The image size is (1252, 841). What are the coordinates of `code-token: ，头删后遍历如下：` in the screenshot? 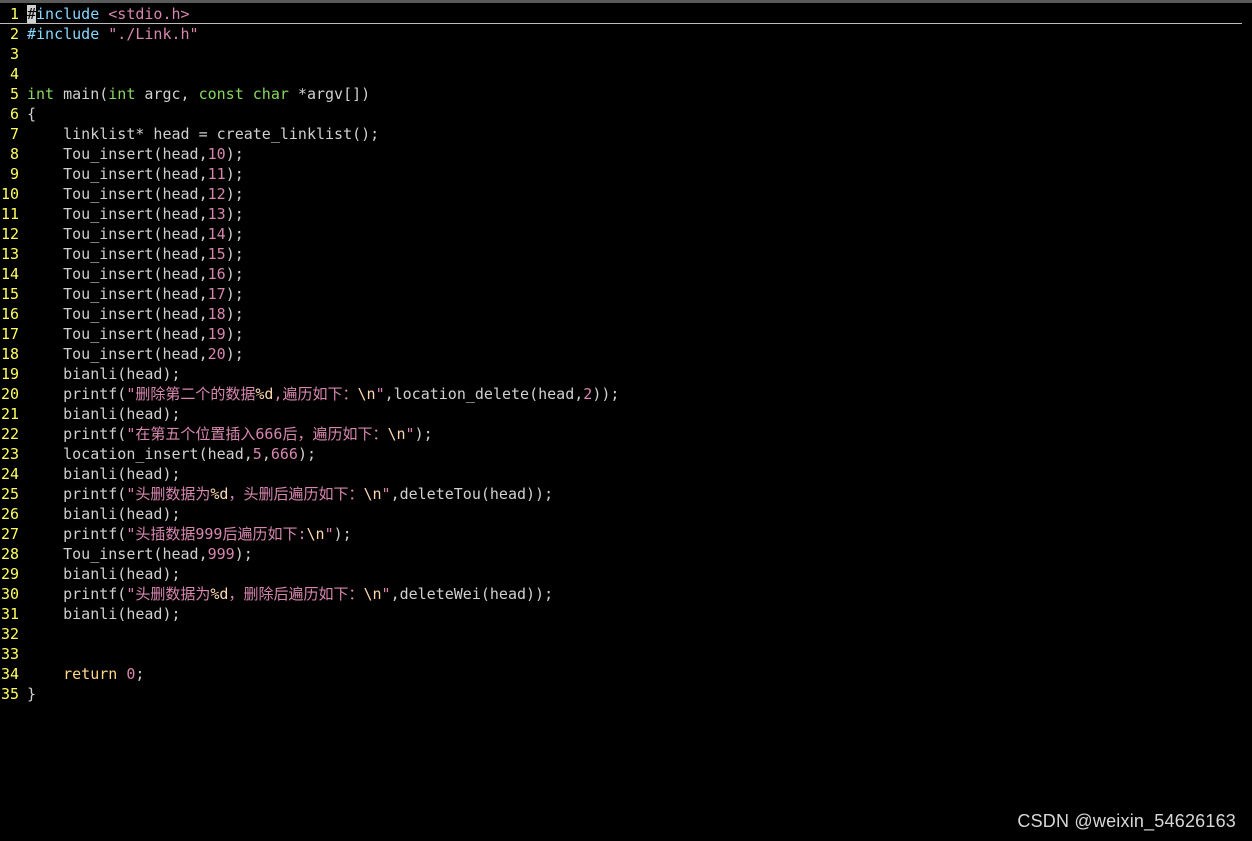 It's located at (296, 494).